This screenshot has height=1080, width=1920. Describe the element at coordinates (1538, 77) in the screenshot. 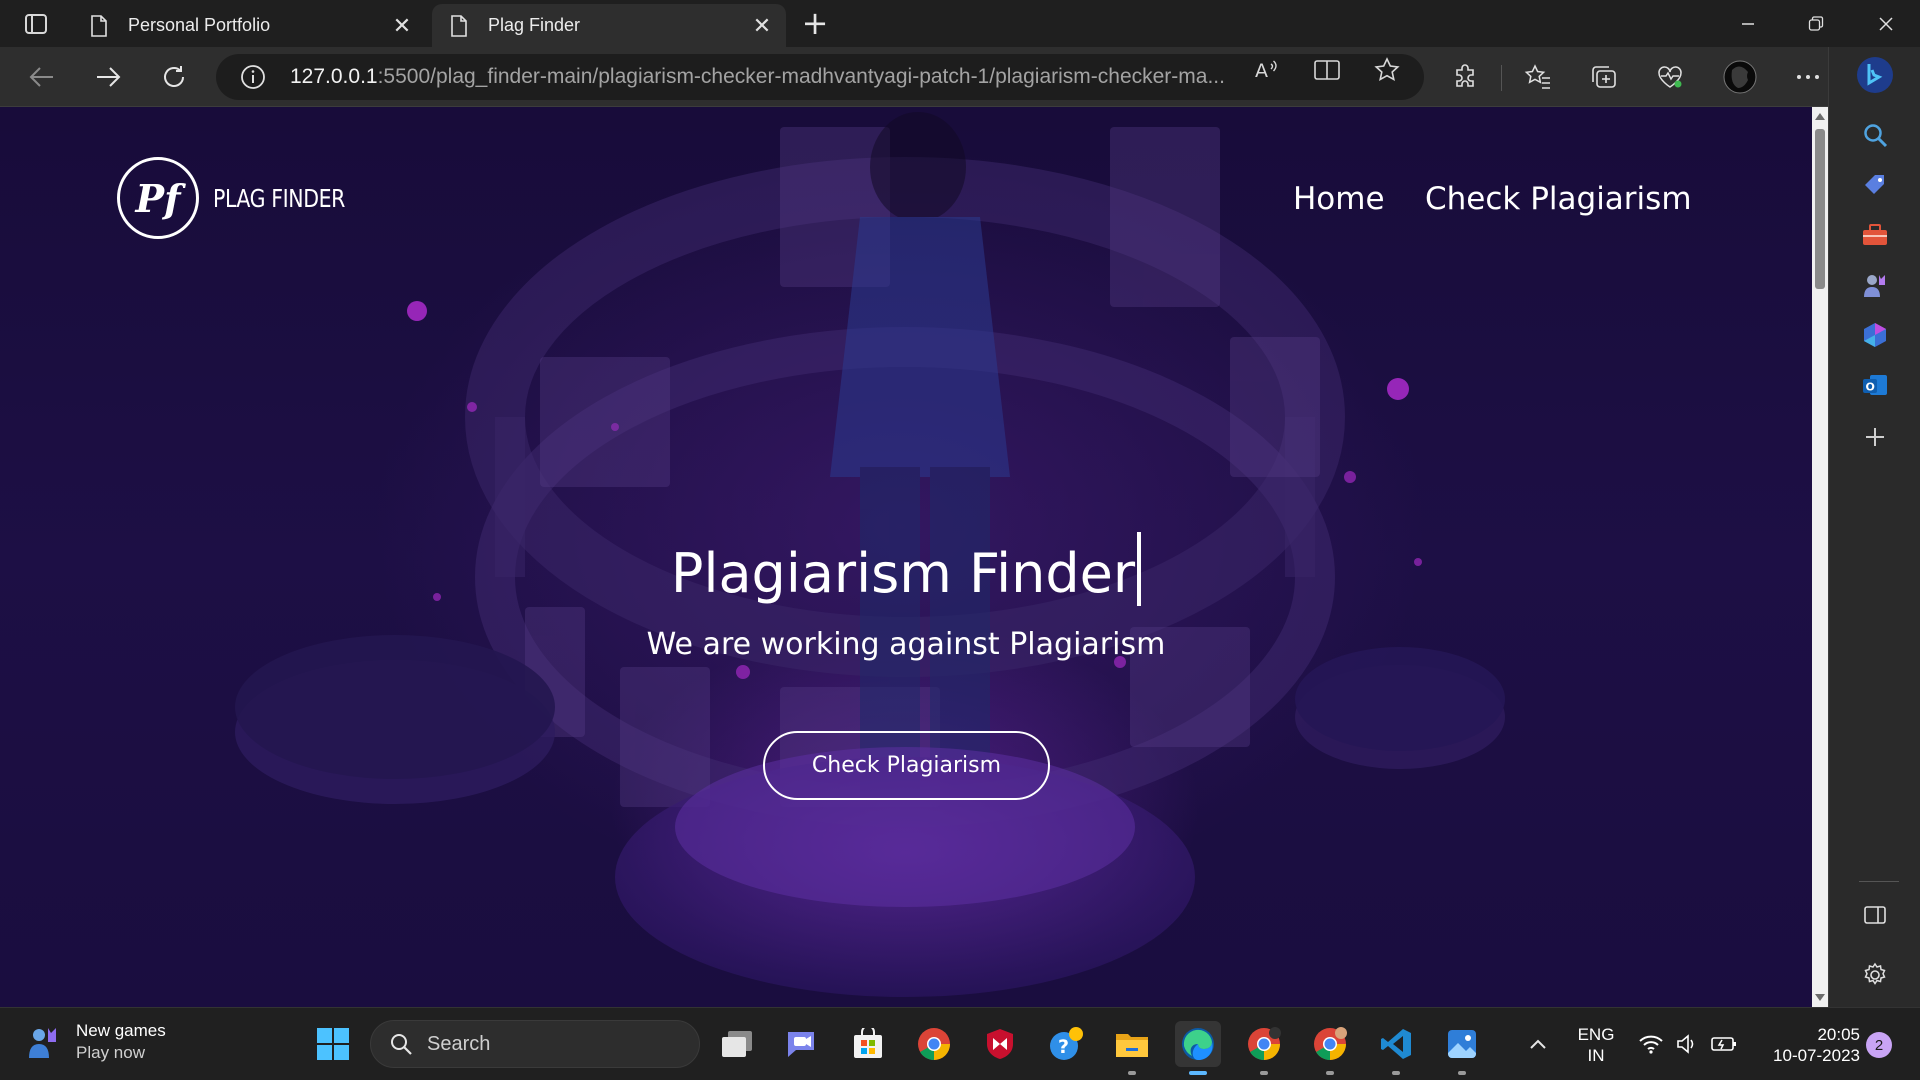

I see `favorites-icon` at that location.